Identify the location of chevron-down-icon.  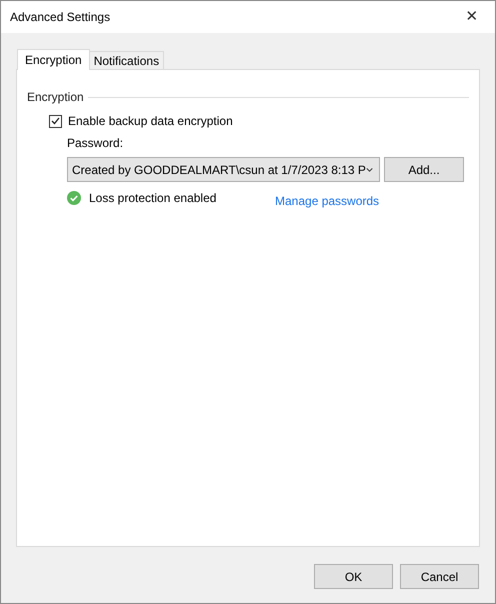
(369, 169).